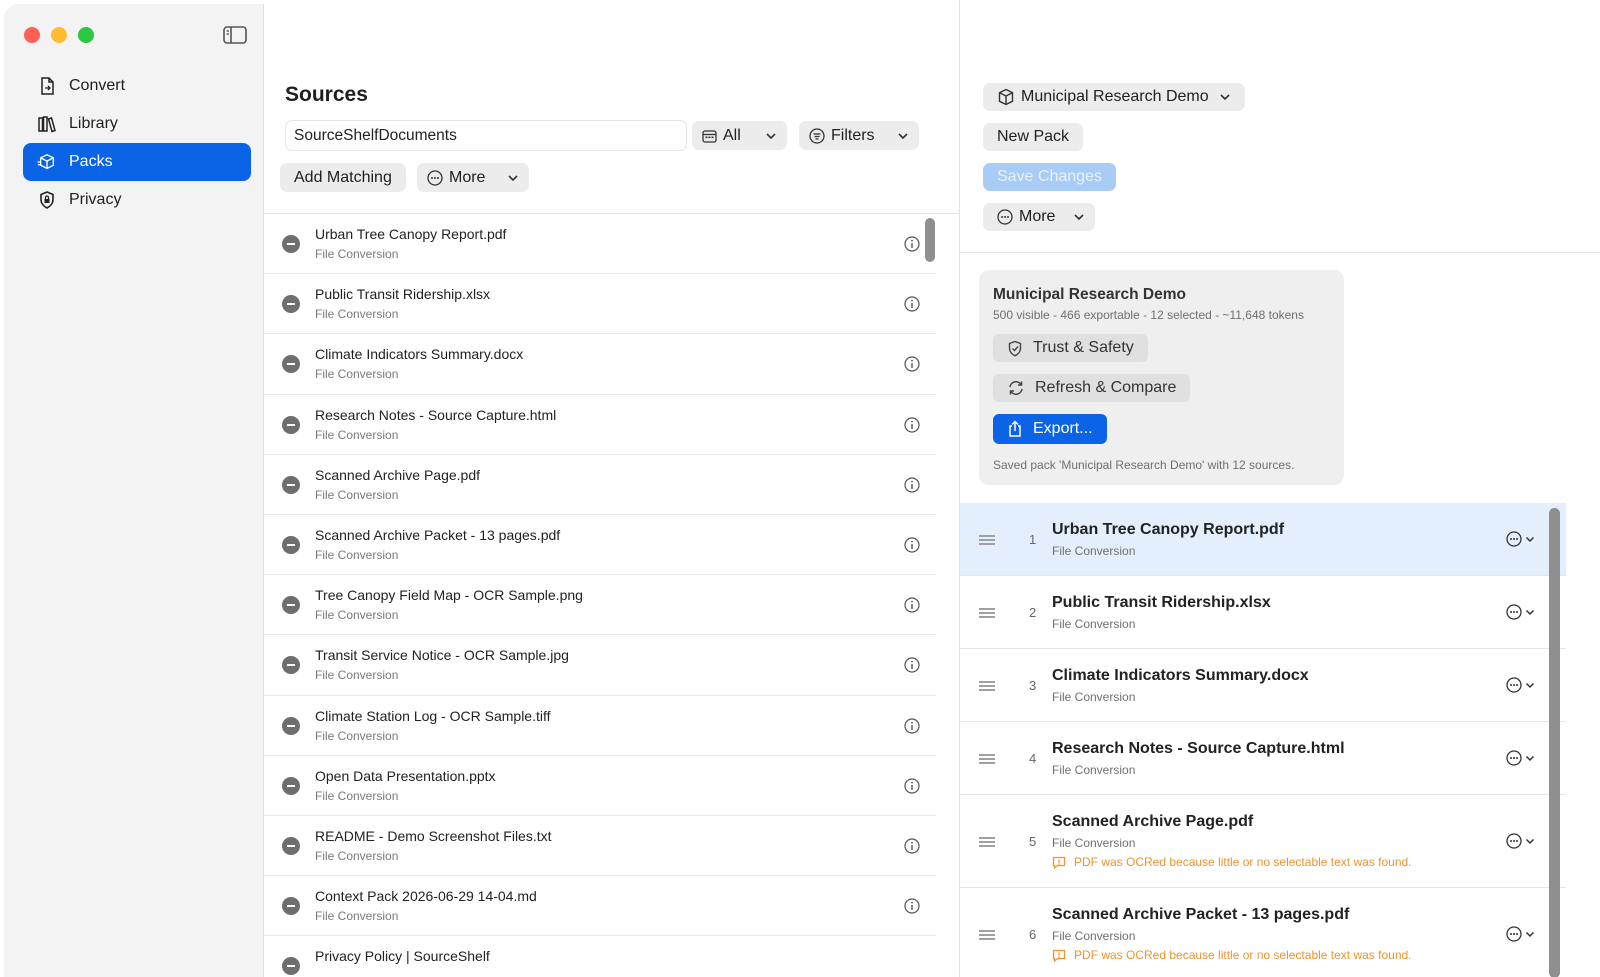  What do you see at coordinates (600, 956) in the screenshot?
I see `list-item: Privacy Policy | SourceShelf` at bounding box center [600, 956].